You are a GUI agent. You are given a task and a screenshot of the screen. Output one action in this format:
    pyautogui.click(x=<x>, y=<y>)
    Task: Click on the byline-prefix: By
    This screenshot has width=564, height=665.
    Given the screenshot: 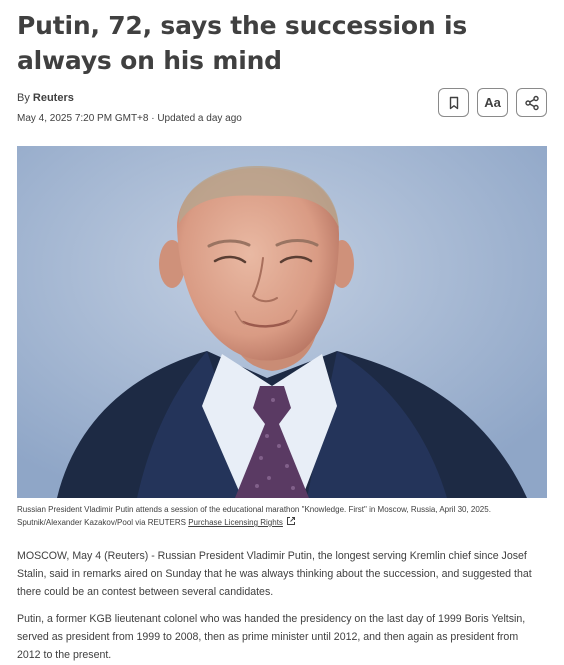 What is the action you would take?
    pyautogui.click(x=25, y=98)
    